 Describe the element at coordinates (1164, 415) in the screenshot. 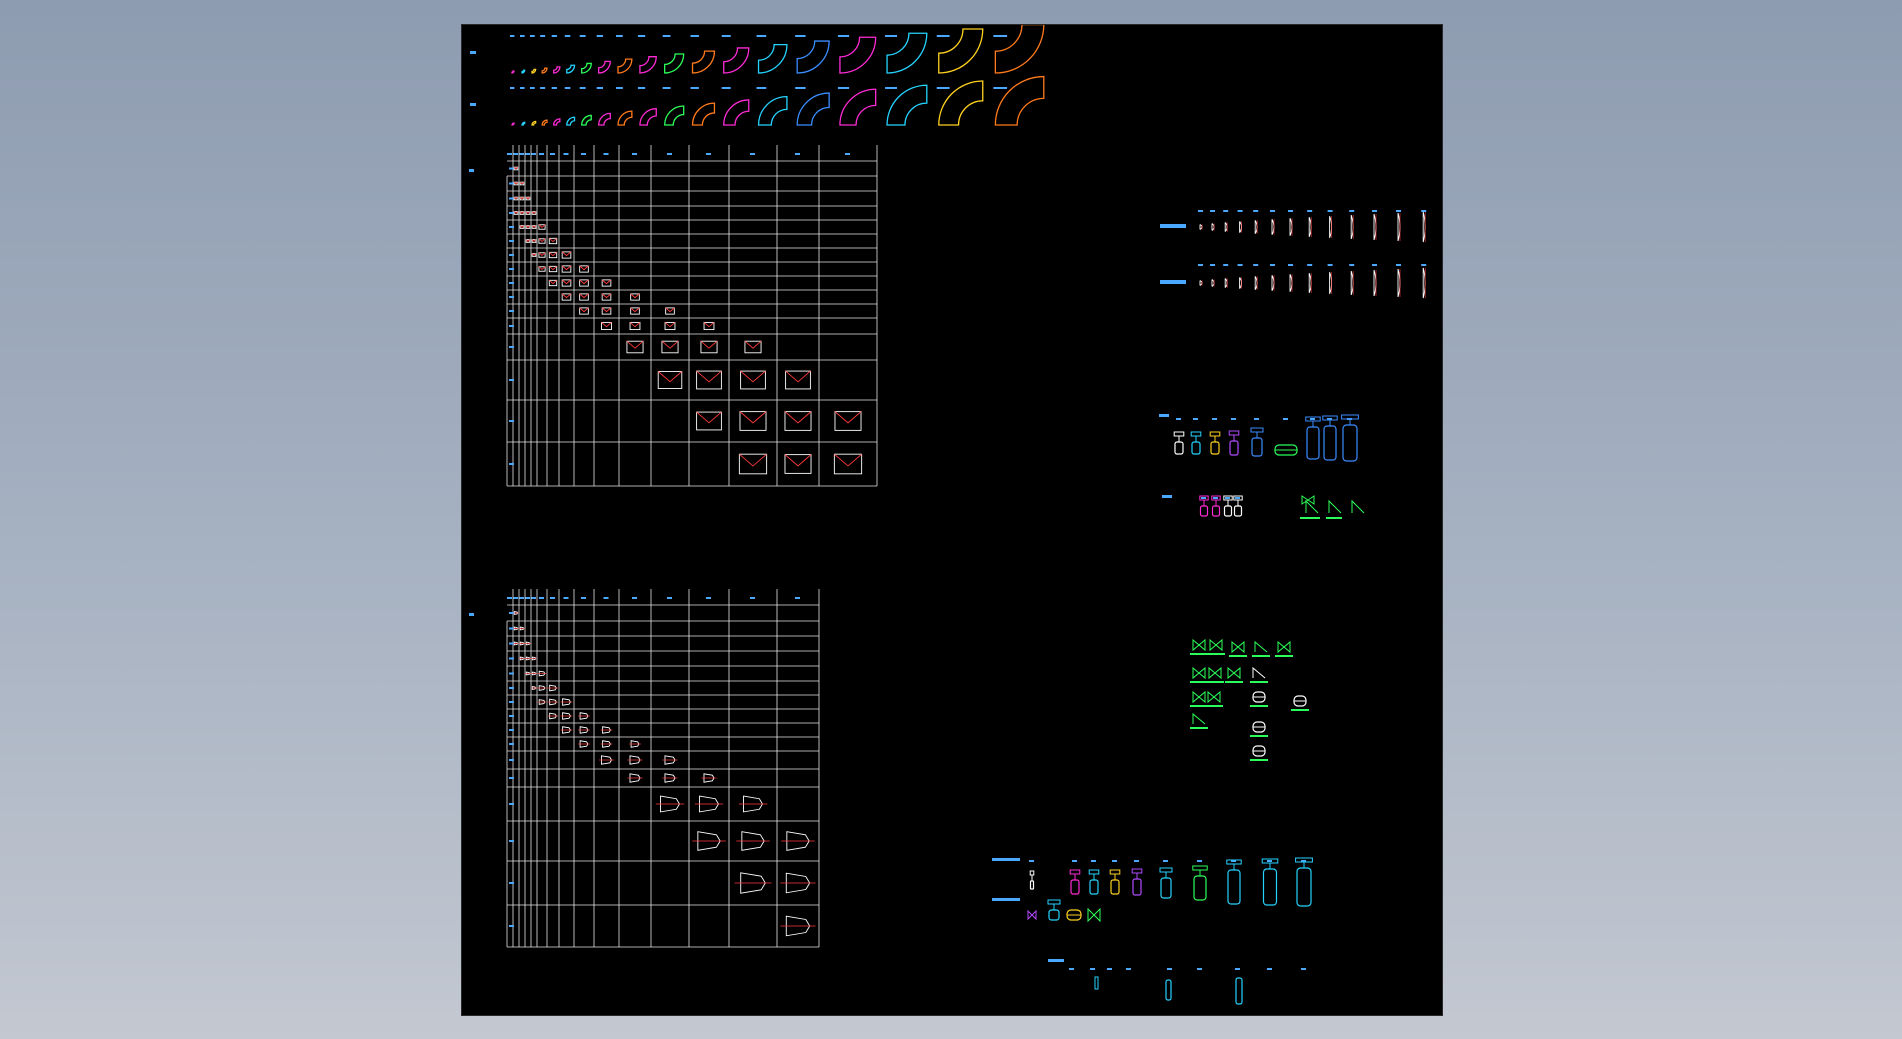

I see `group-label` at that location.